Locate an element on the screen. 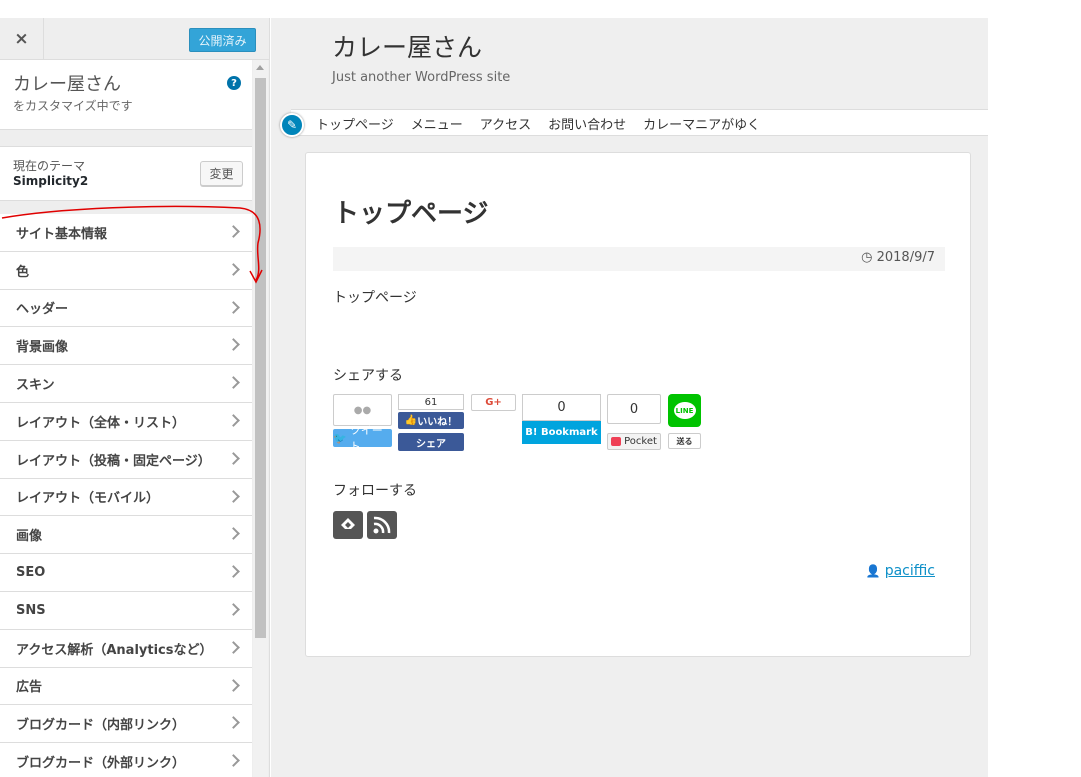 Image resolution: width=1081 pixels, height=777 pixels. menu-item-layout-mobile: レイアウト（モバイル） is located at coordinates (126, 497).